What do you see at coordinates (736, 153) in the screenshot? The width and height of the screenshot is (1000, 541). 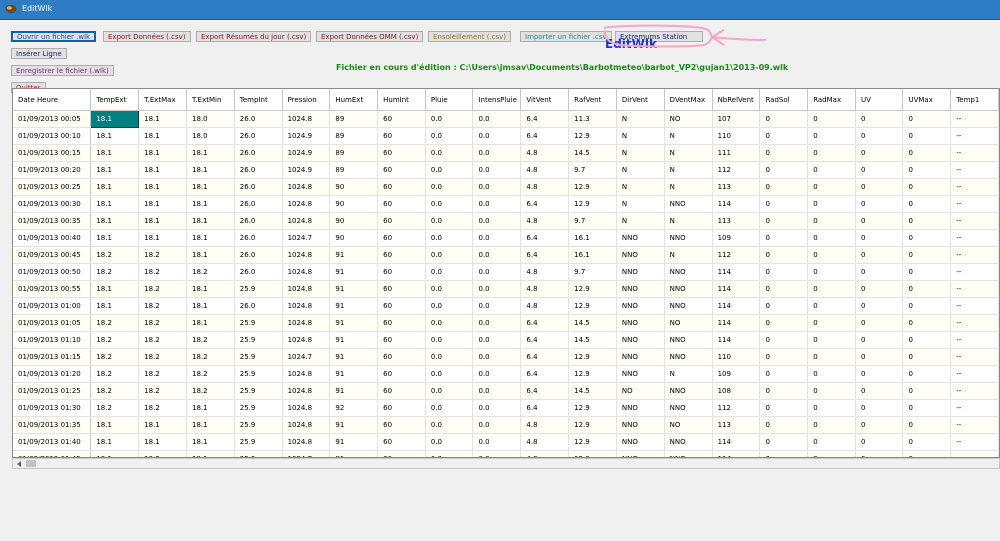 I see `table-cell: 111` at bounding box center [736, 153].